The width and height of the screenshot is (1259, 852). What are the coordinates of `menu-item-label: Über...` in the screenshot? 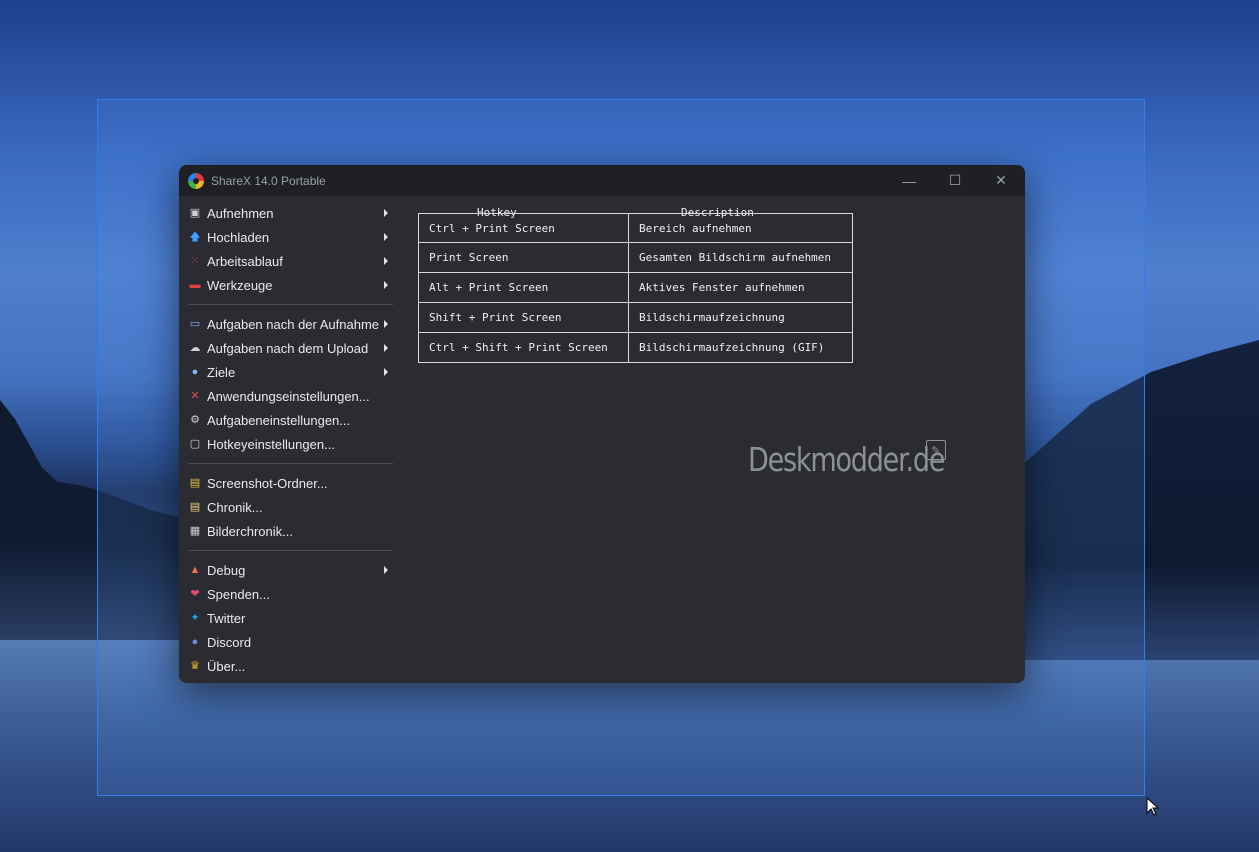 It's located at (226, 666).